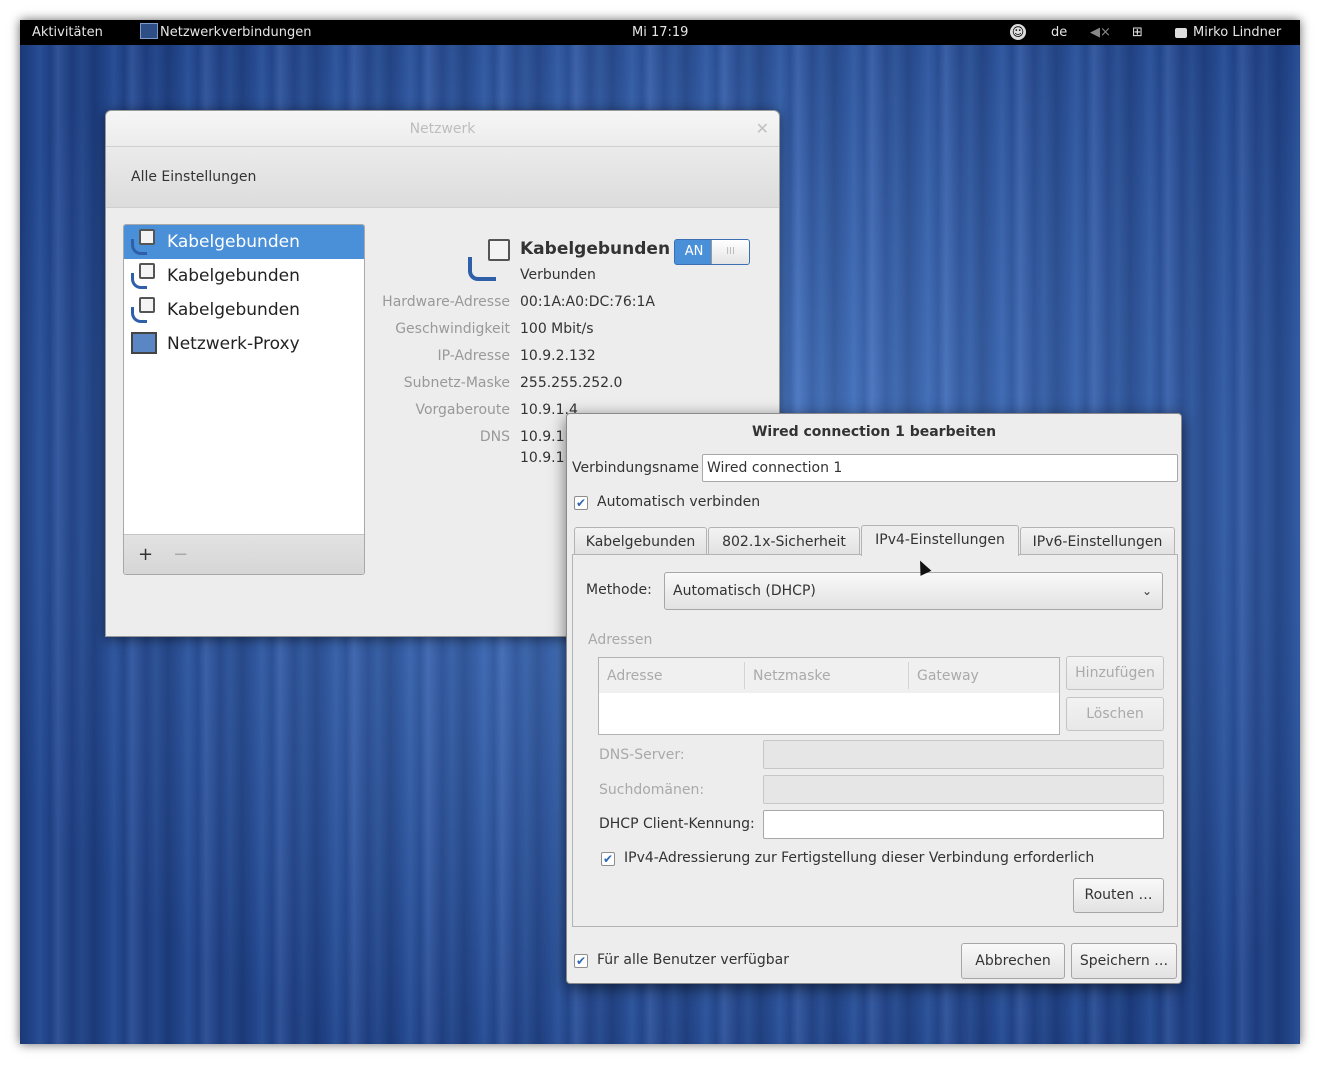  Describe the element at coordinates (762, 129) in the screenshot. I see `close-icon: ✕` at that location.